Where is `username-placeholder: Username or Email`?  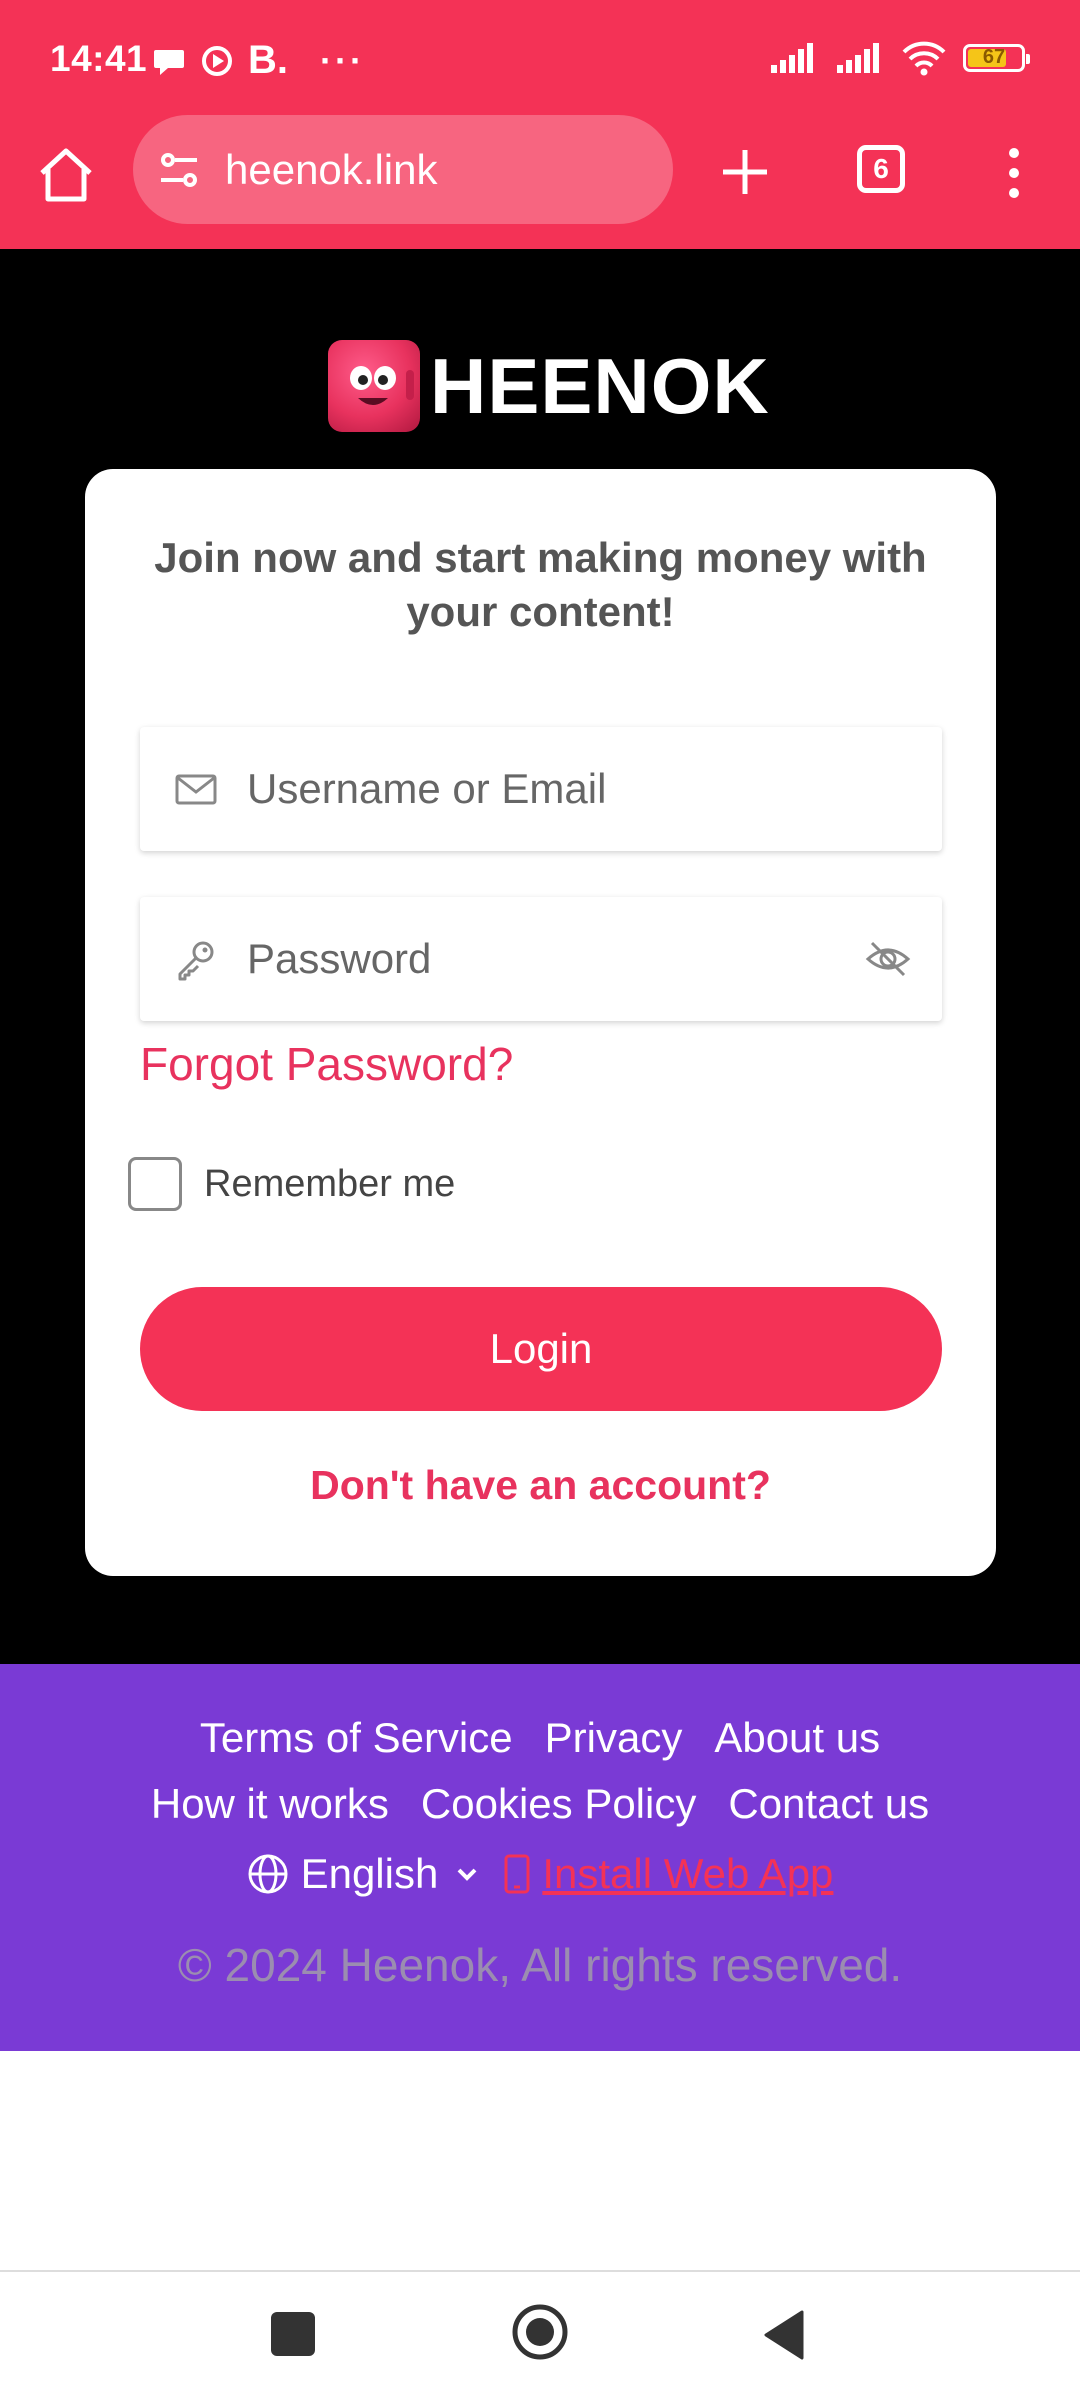 username-placeholder: Username or Email is located at coordinates (427, 788).